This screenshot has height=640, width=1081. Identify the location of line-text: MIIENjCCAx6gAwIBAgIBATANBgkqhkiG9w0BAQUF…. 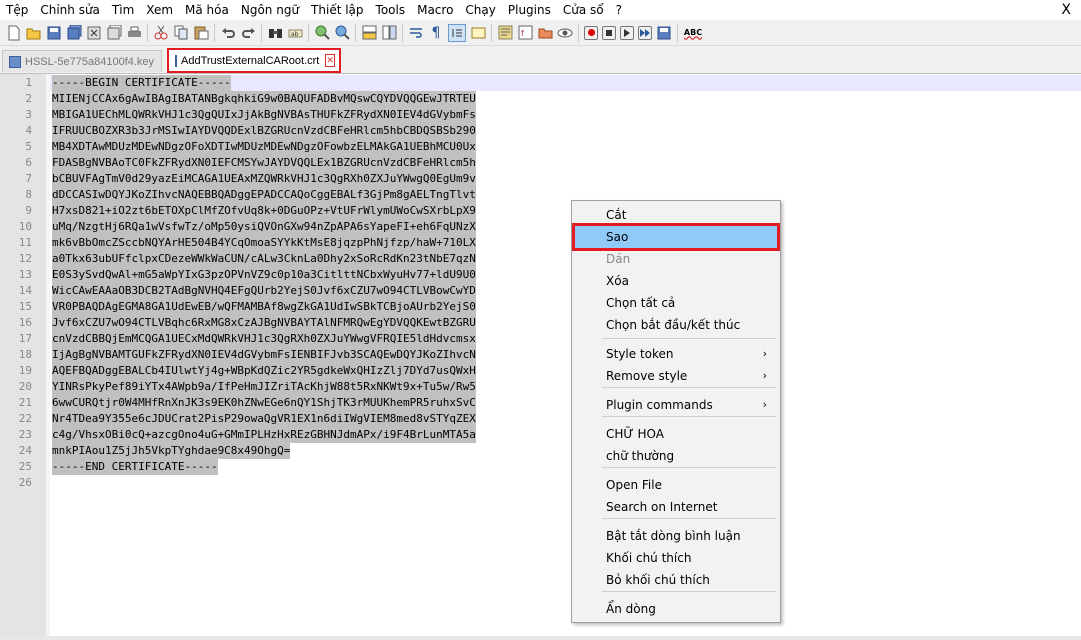
(264, 99).